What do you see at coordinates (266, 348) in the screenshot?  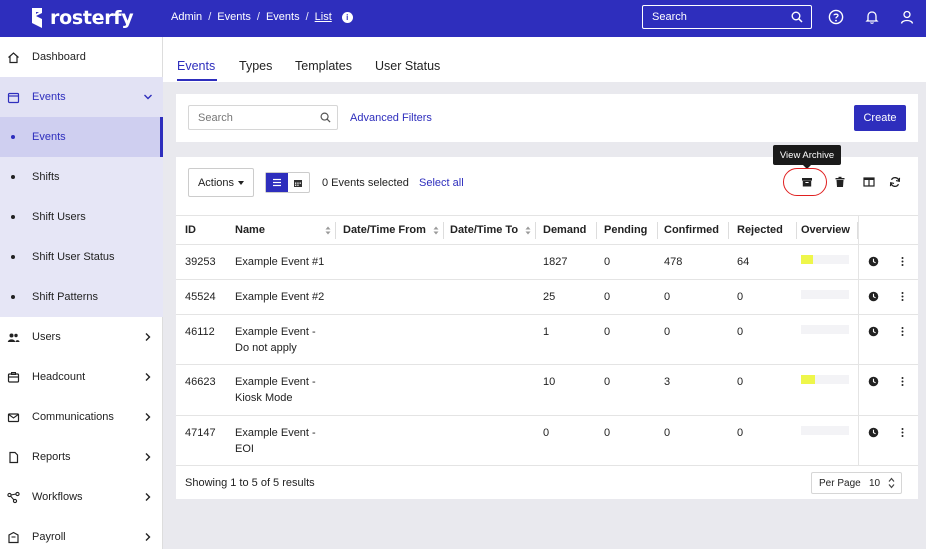 I see `cell-name-line: Do not apply` at bounding box center [266, 348].